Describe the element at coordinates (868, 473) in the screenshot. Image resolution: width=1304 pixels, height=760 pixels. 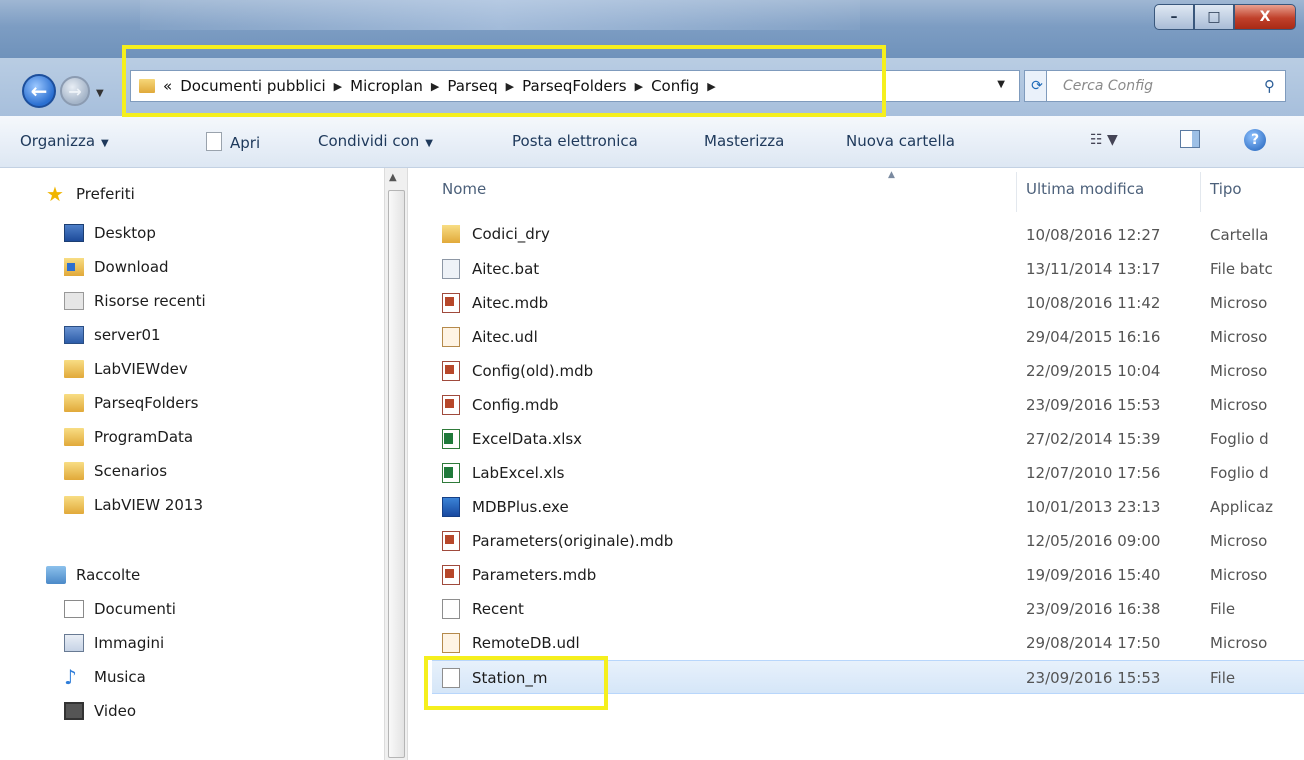
I see `file-row: LabExcel.xls 12/07/2010 17:56 Foglio d` at that location.